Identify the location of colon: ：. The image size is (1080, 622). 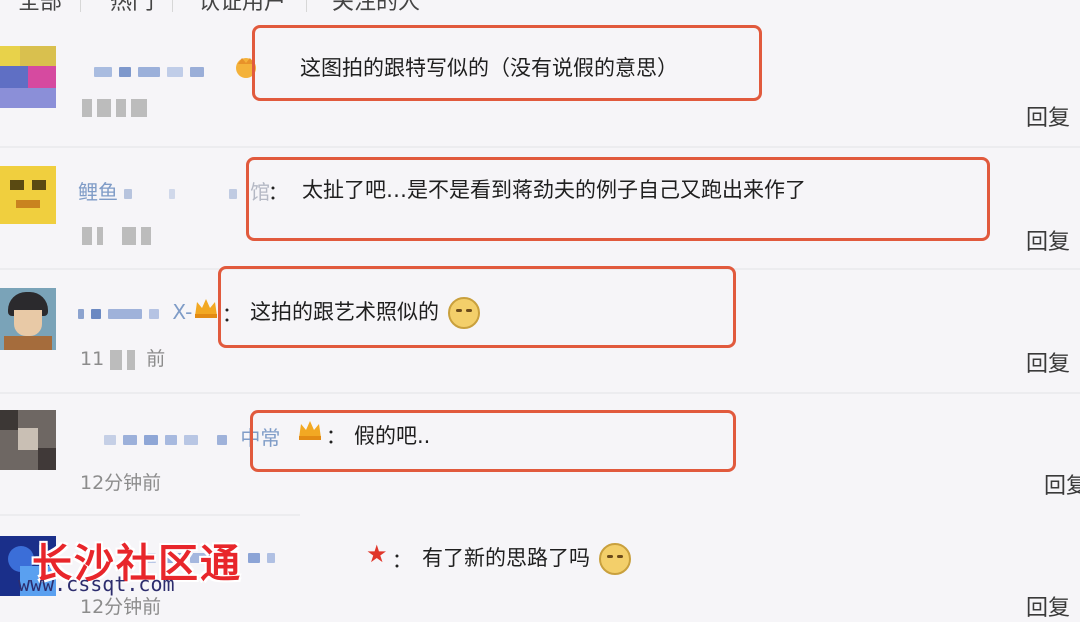
(402, 560).